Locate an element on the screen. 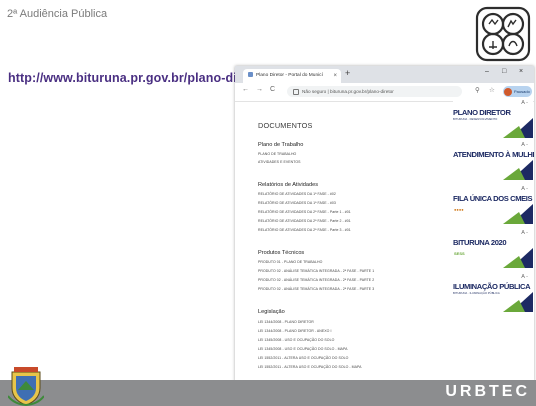  urbtec-brand: URBTEC is located at coordinates (487, 391).